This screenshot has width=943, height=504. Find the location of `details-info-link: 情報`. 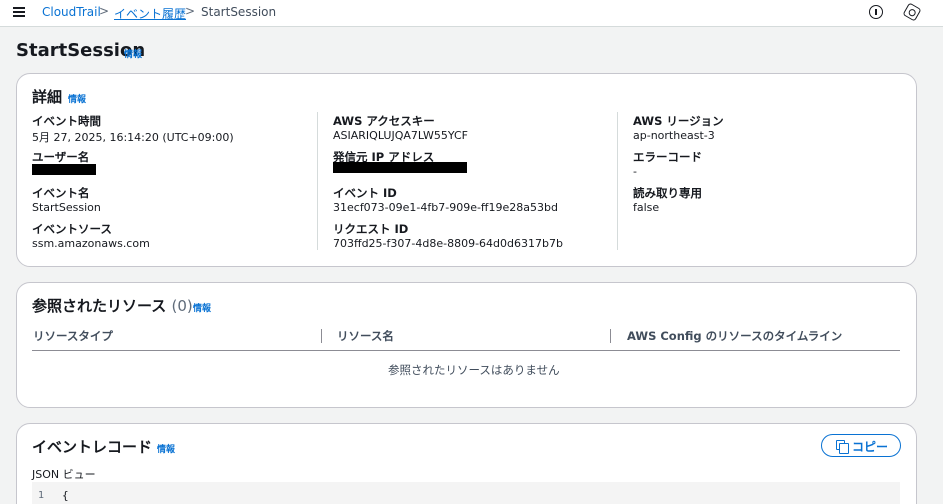

details-info-link: 情報 is located at coordinates (77, 98).